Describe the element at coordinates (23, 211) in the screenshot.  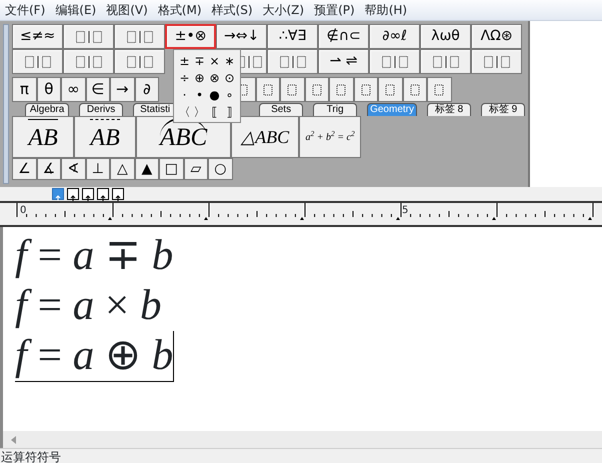
I see `ruler-label: 0` at that location.